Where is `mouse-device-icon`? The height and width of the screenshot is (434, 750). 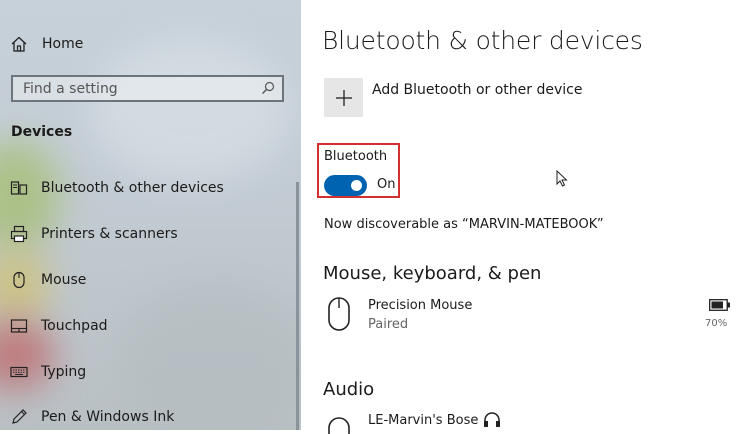 mouse-device-icon is located at coordinates (339, 314).